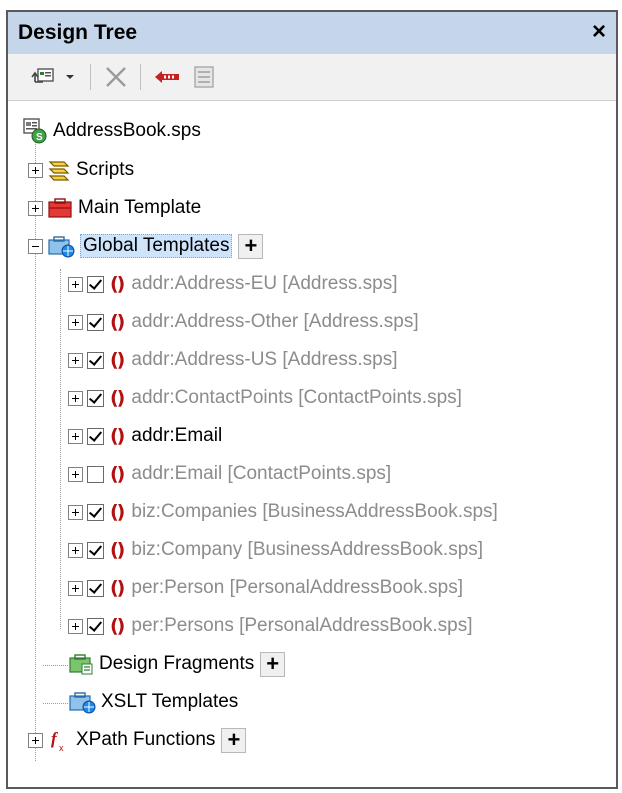  What do you see at coordinates (261, 473) in the screenshot?
I see `template-label: addr:Email [ContactPoints.sps]` at bounding box center [261, 473].